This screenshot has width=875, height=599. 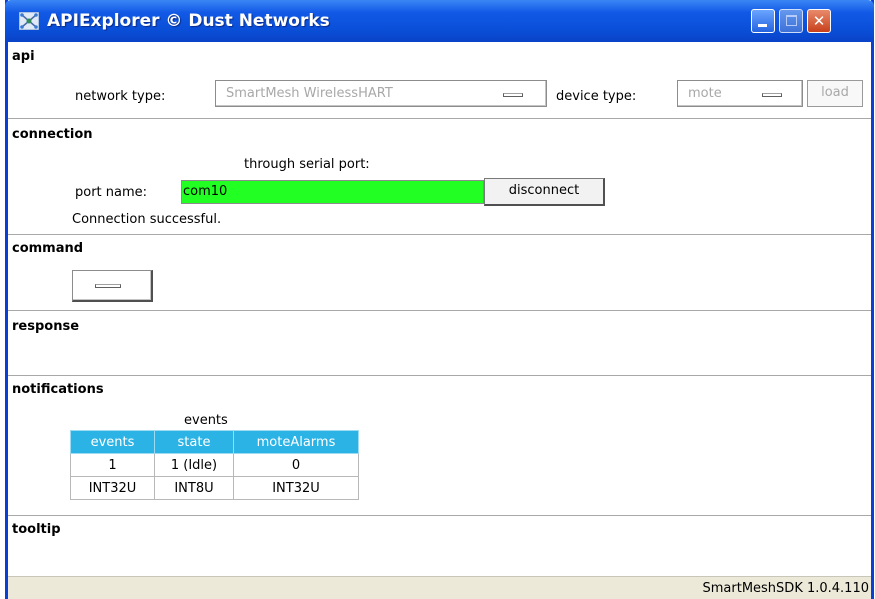 I want to click on column-header-state: state, so click(x=194, y=442).